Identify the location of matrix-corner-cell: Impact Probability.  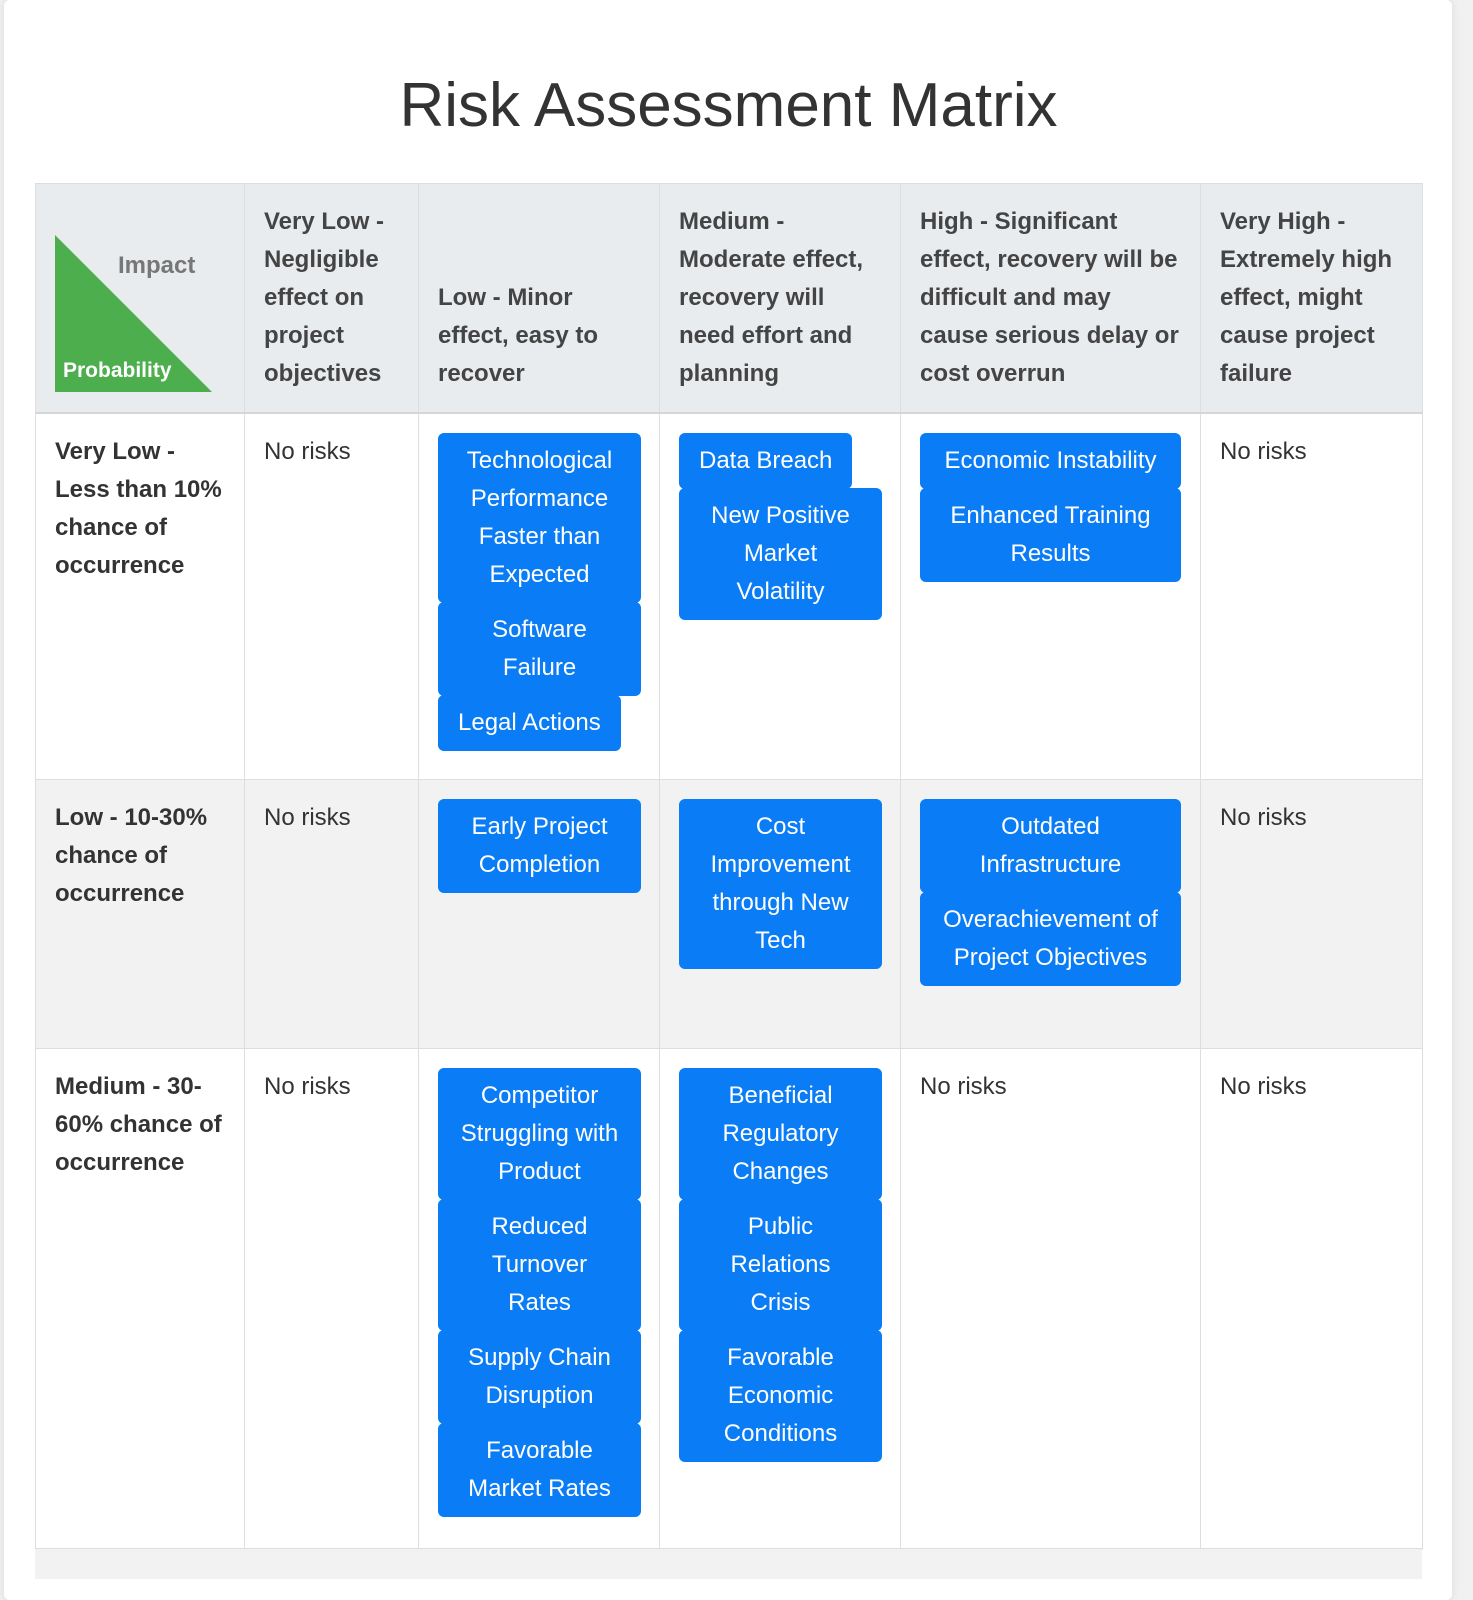
(140, 298).